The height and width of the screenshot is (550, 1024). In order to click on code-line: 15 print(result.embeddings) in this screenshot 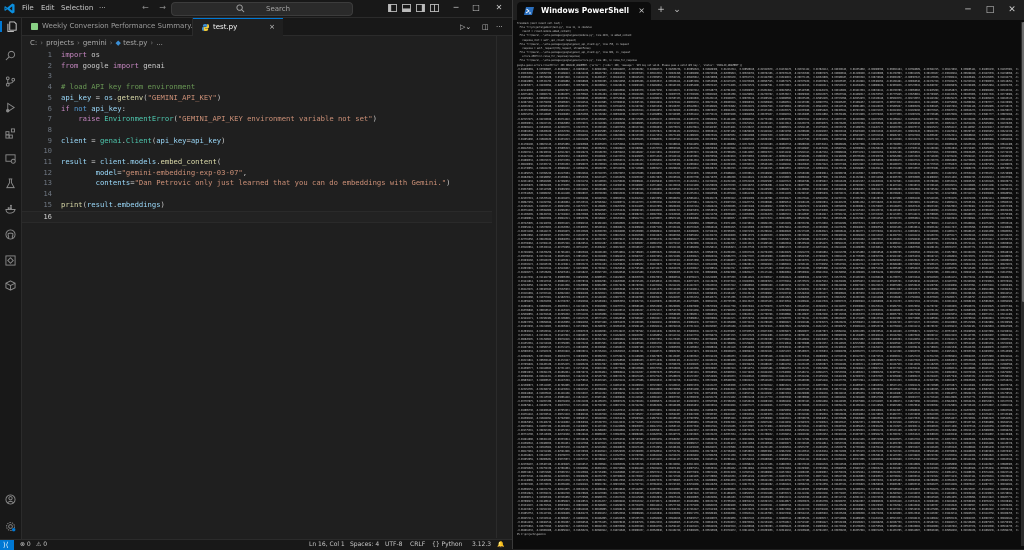, I will do `click(257, 205)`.